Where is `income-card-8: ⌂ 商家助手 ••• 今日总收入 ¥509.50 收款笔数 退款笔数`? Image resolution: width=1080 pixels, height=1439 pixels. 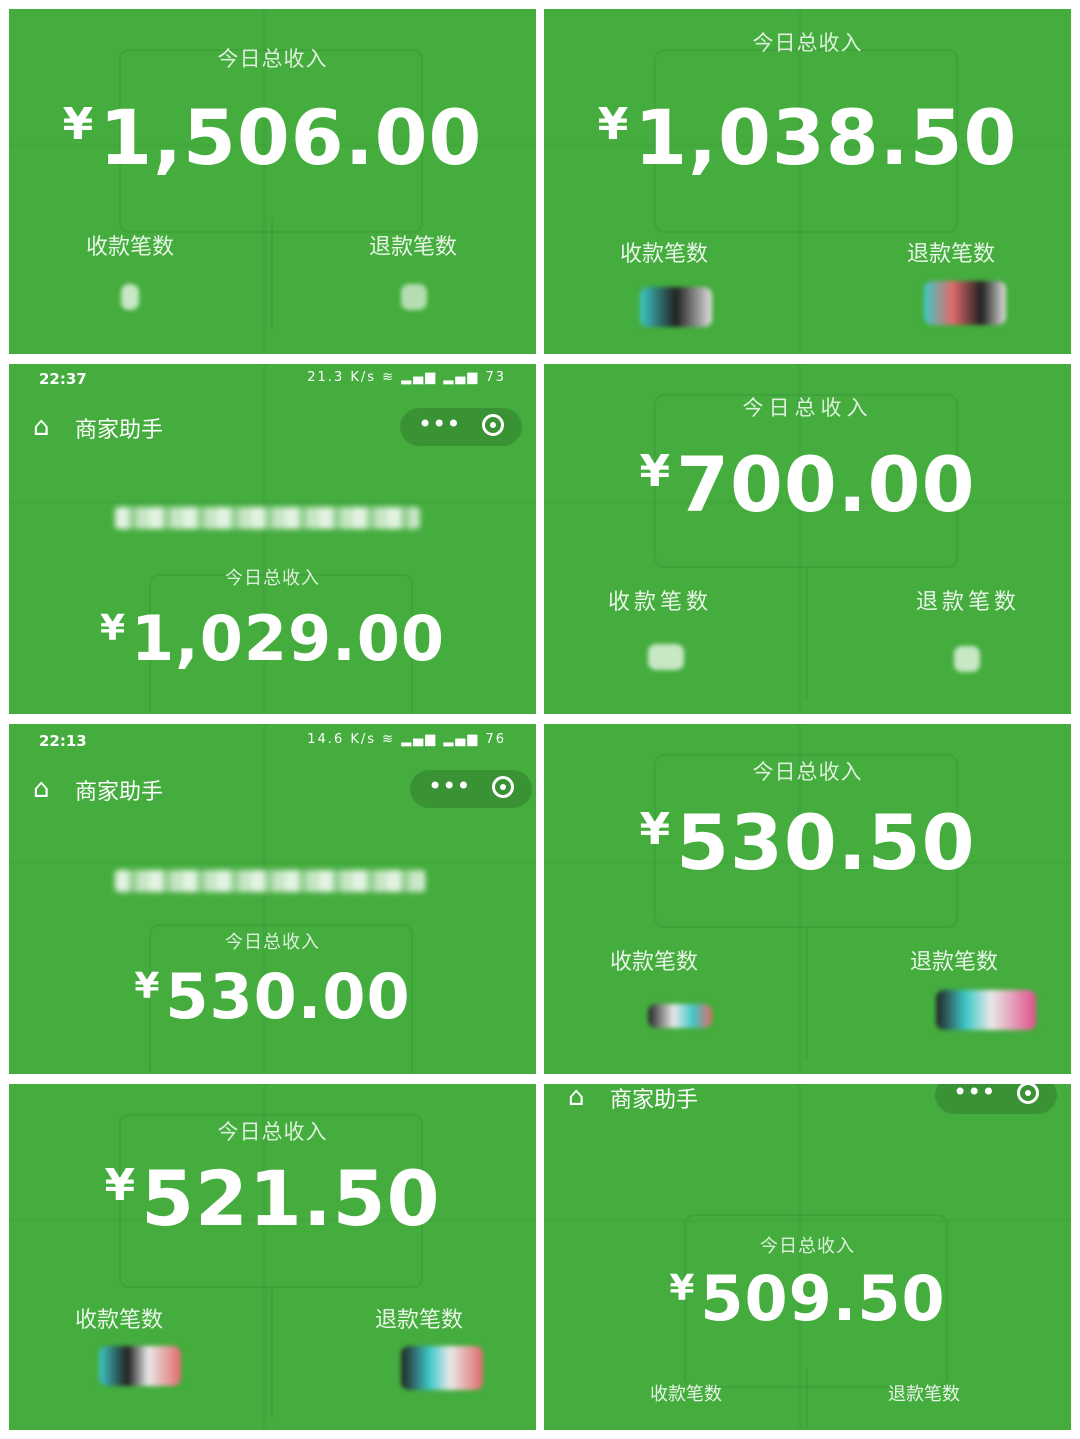 income-card-8: ⌂ 商家助手 ••• 今日总收入 ¥509.50 收款笔数 退款笔数 is located at coordinates (807, 1257).